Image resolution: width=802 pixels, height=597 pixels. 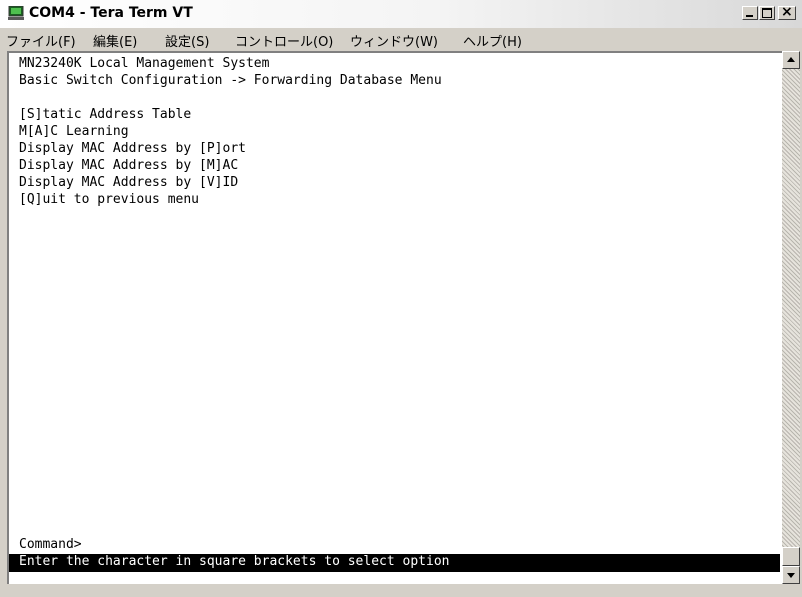 What do you see at coordinates (109, 199) in the screenshot?
I see `menu-option-quit: [Q]uit to previous menu` at bounding box center [109, 199].